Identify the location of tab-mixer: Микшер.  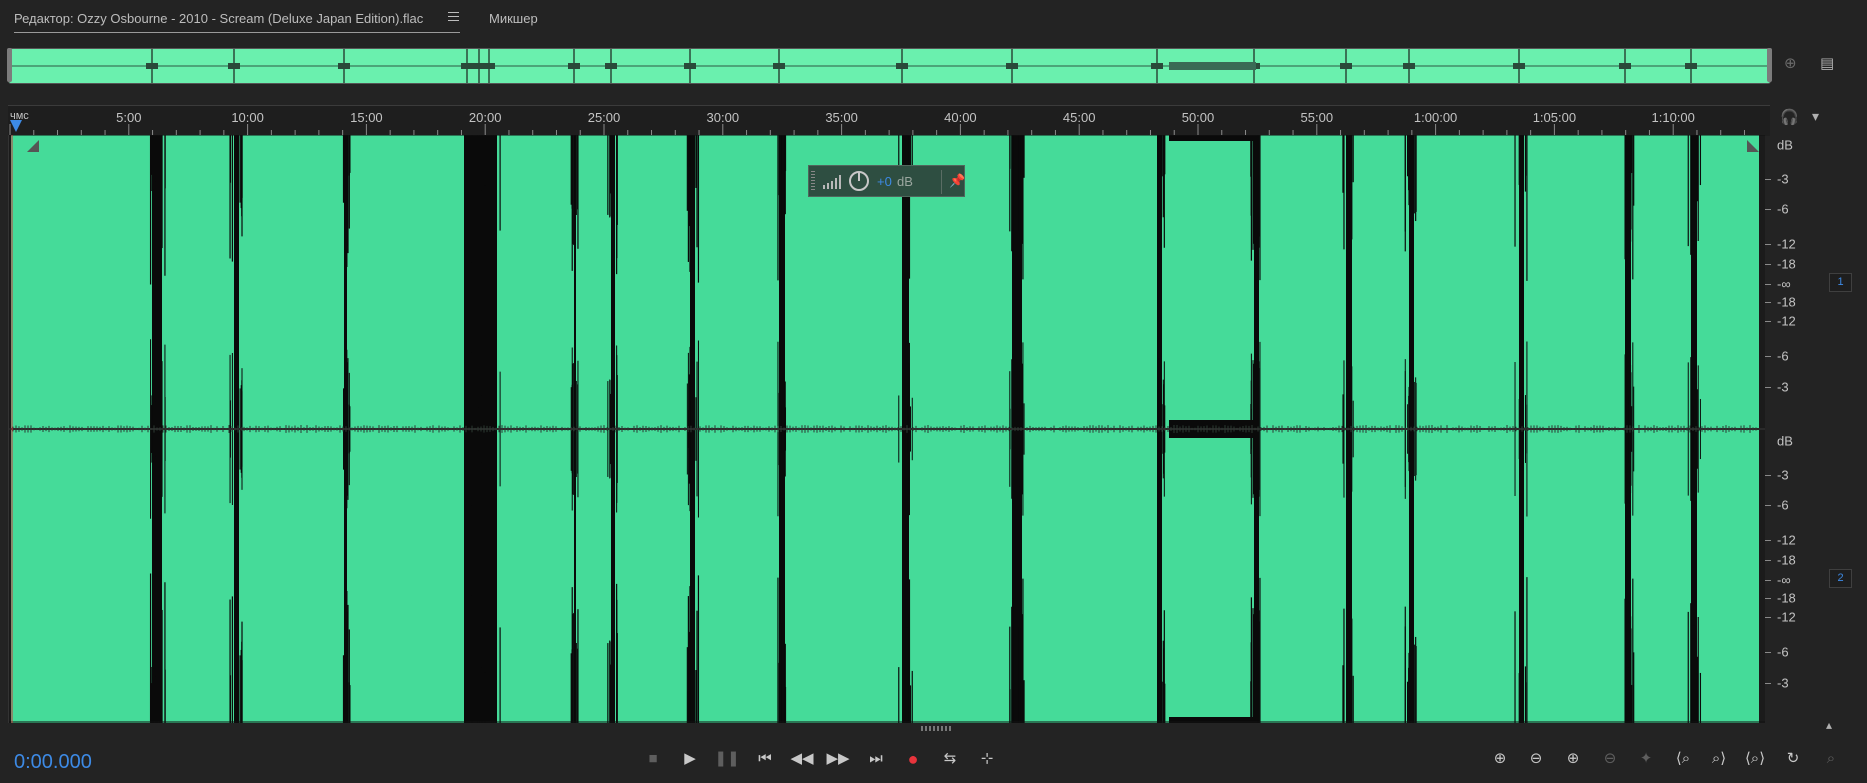
(513, 18).